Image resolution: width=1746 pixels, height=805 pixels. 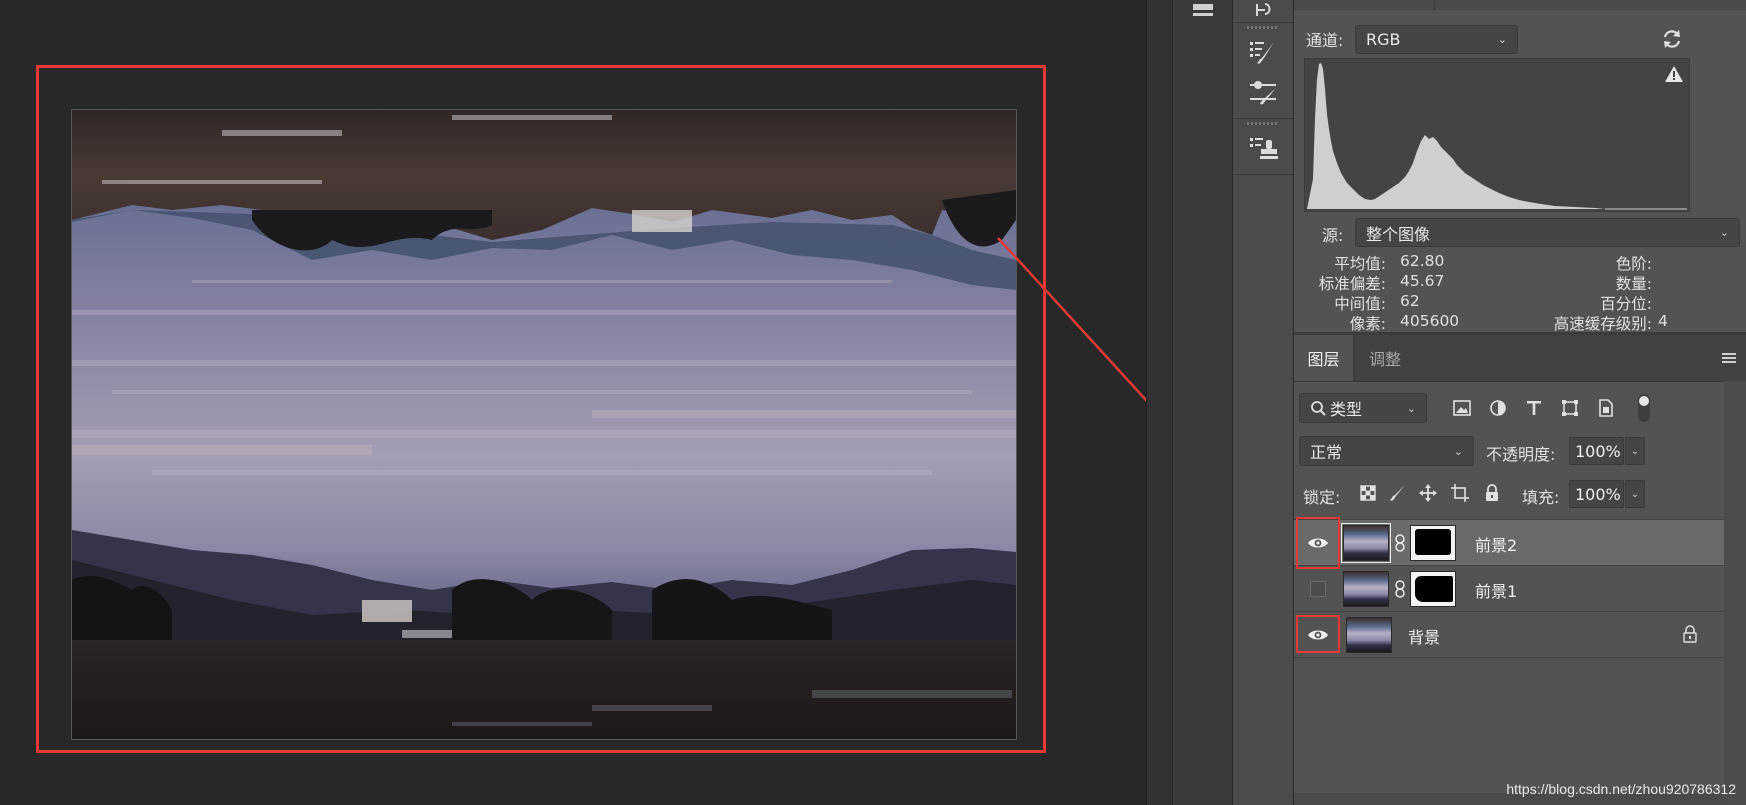 What do you see at coordinates (1424, 637) in the screenshot?
I see `layer-name: 背景` at bounding box center [1424, 637].